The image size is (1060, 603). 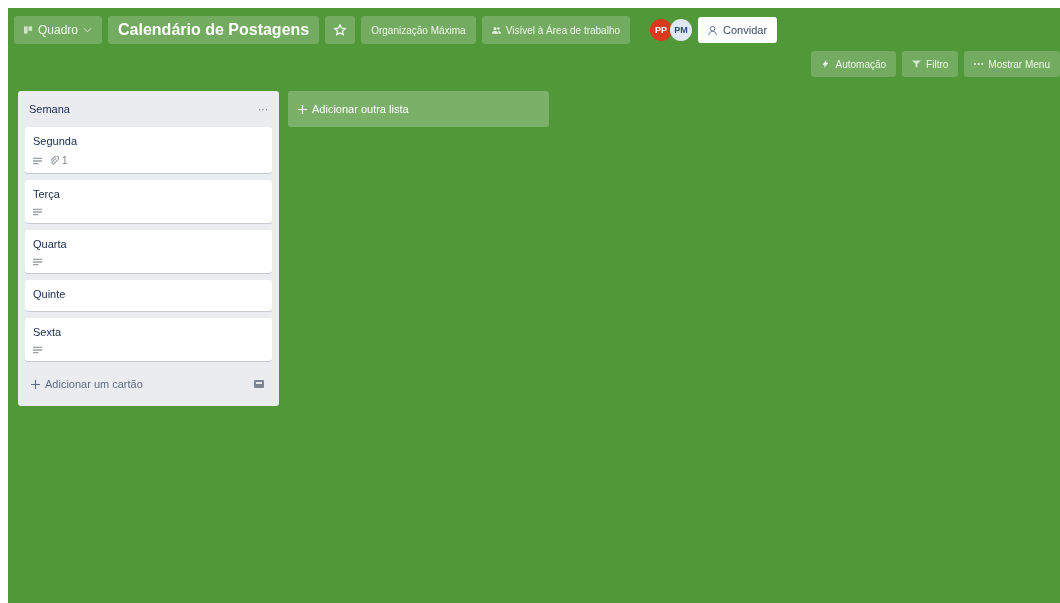 I want to click on show-menu-button: Mostrar Menu, so click(x=1012, y=64).